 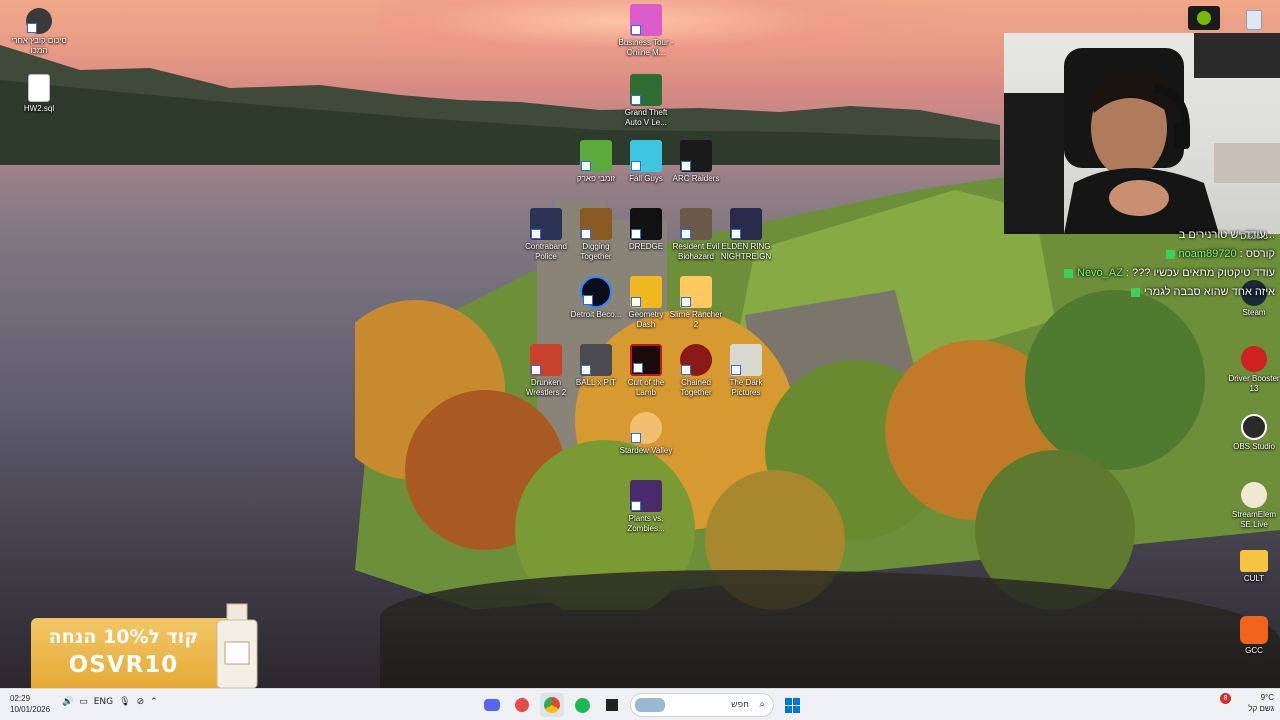 What do you see at coordinates (1253, 567) in the screenshot?
I see `desktop-icon-cult-folder: CULT` at bounding box center [1253, 567].